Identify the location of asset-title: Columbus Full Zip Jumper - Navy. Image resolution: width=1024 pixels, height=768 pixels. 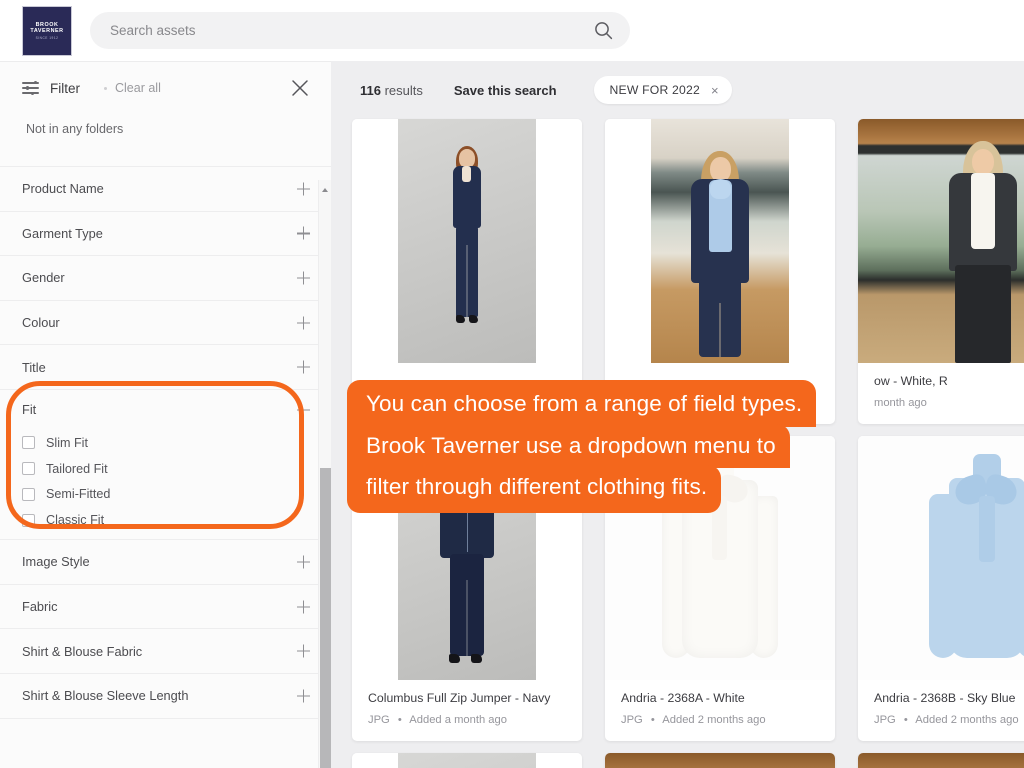
(459, 698).